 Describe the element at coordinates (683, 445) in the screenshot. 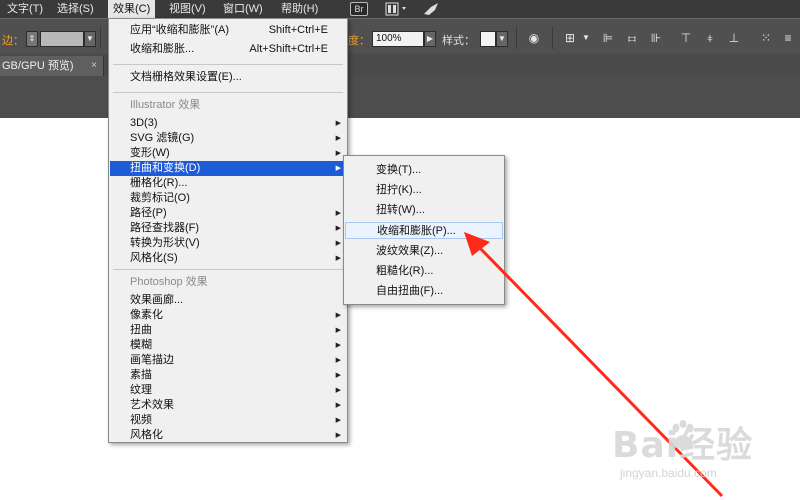

I see `watermark-brand: Bai经验` at that location.